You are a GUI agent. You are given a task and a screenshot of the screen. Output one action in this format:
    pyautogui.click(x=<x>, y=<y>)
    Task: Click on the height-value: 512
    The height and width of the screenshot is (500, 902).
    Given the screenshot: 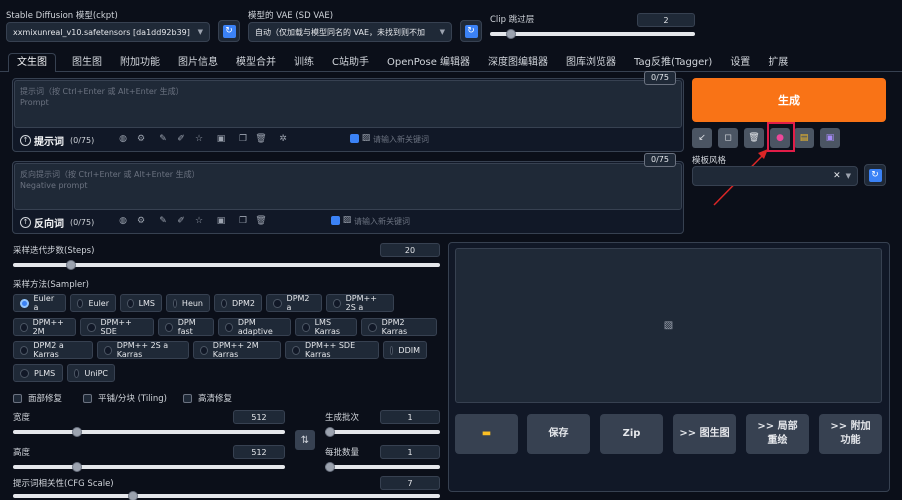 What is the action you would take?
    pyautogui.click(x=259, y=452)
    